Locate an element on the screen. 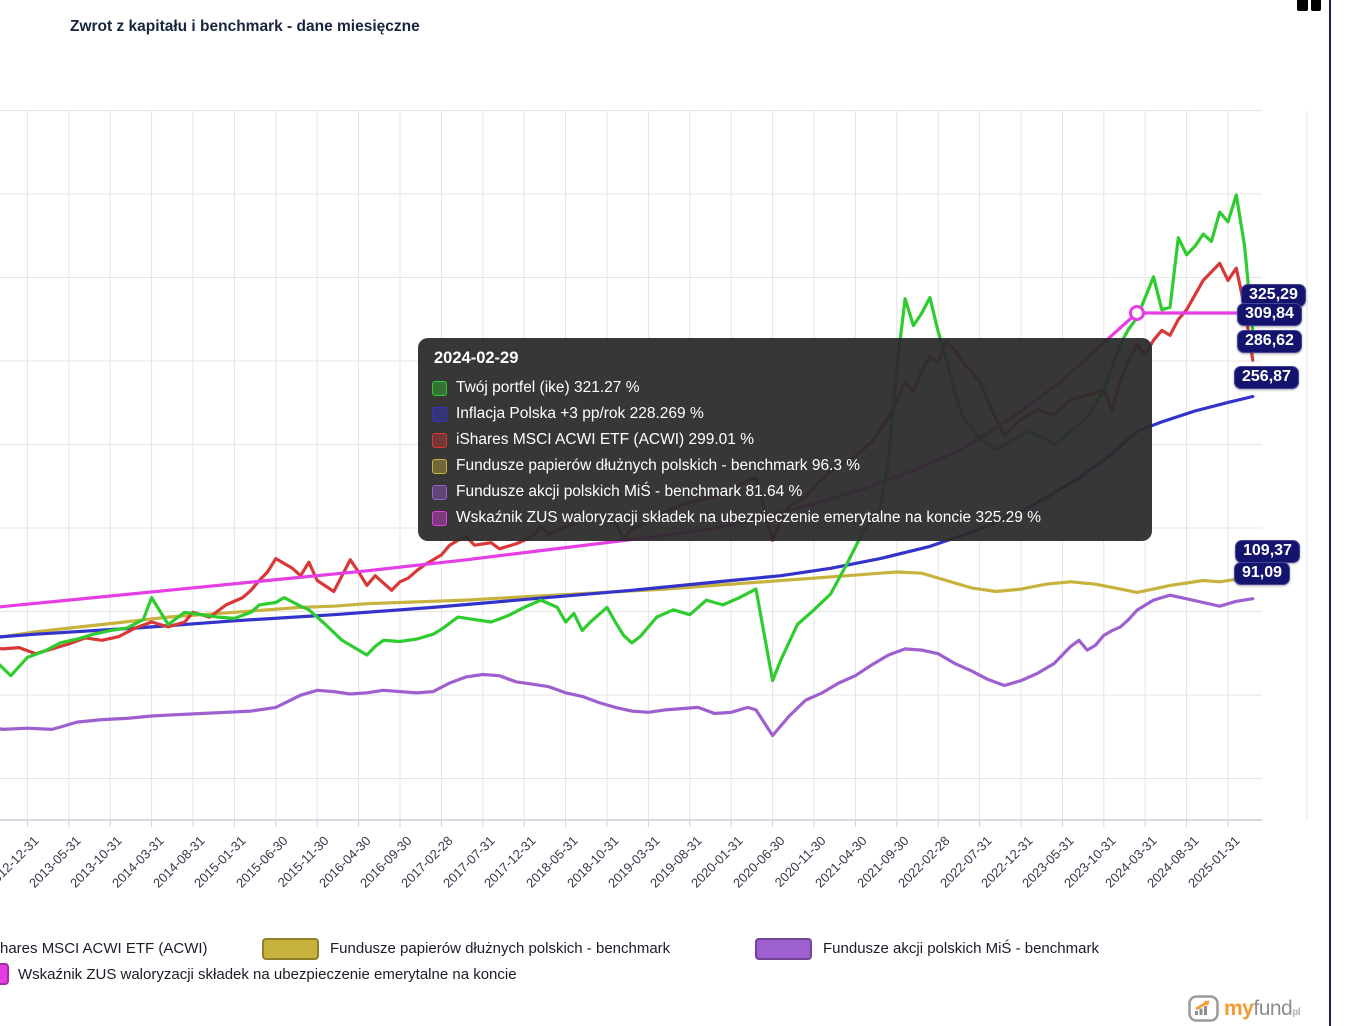 This screenshot has width=1372, height=1026. zus-legend-swatch-icon is located at coordinates (4, 974).